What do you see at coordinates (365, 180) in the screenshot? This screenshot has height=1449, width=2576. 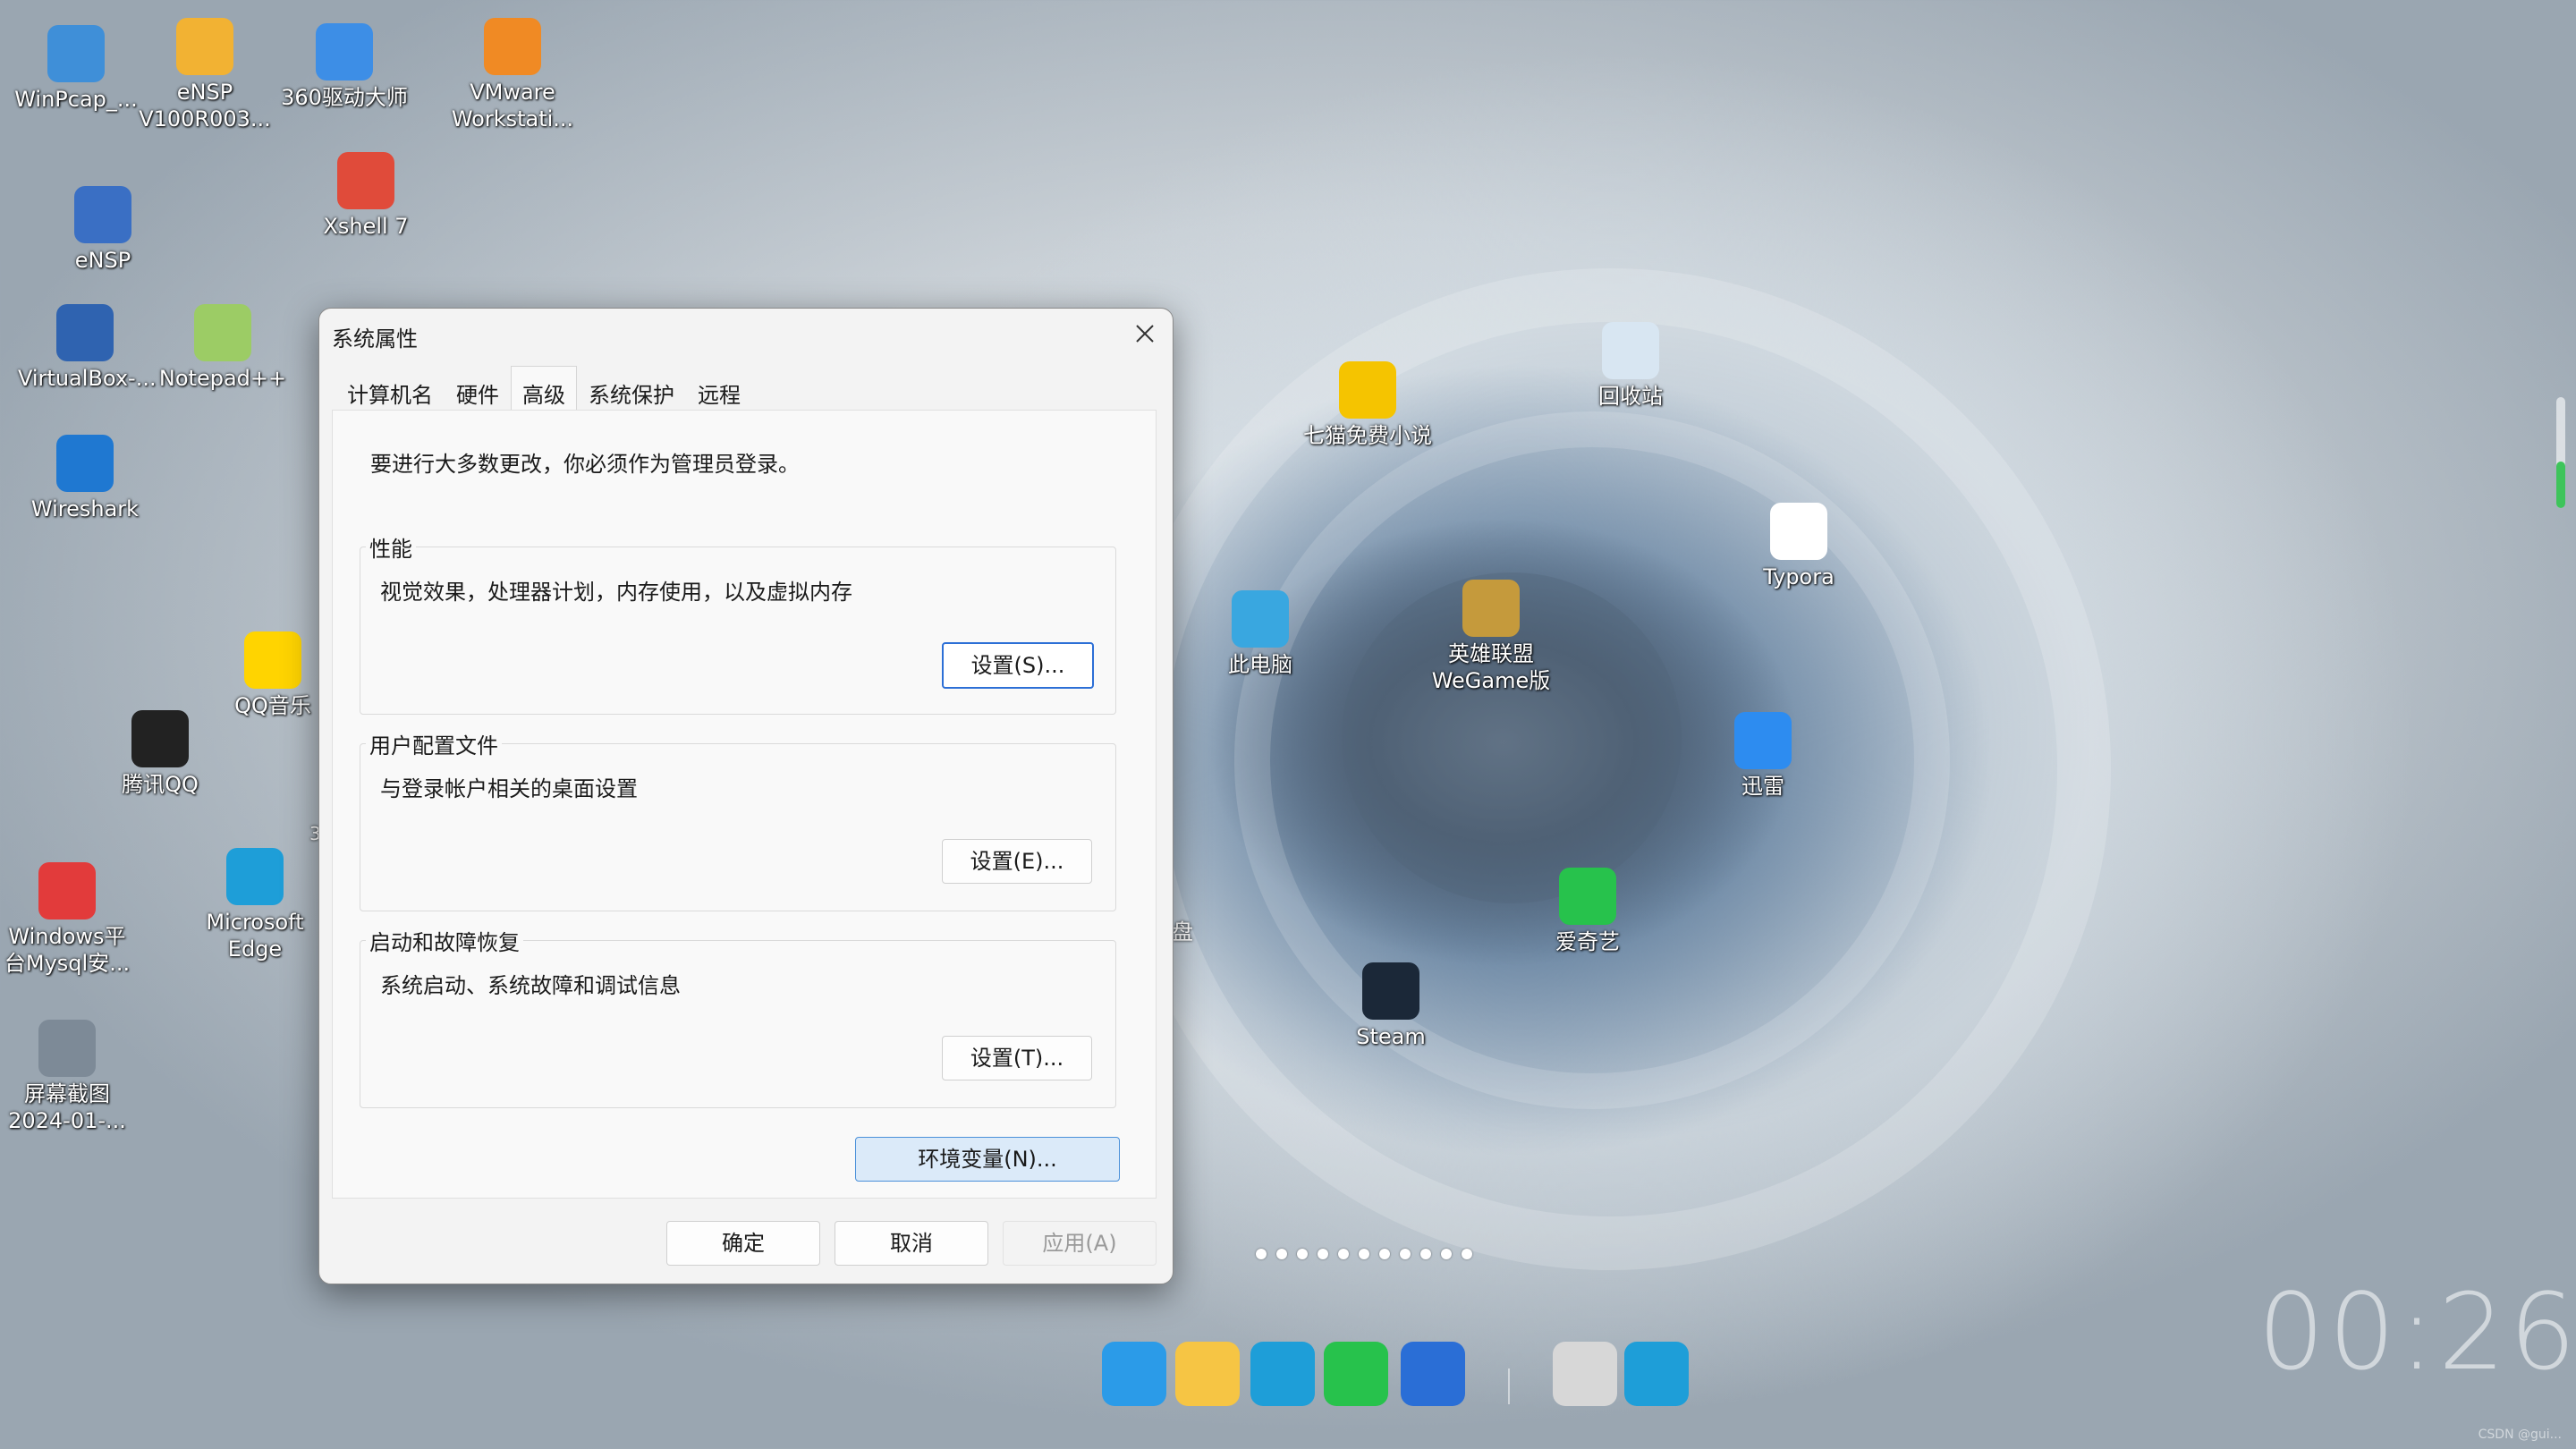 I see `shell-icon` at bounding box center [365, 180].